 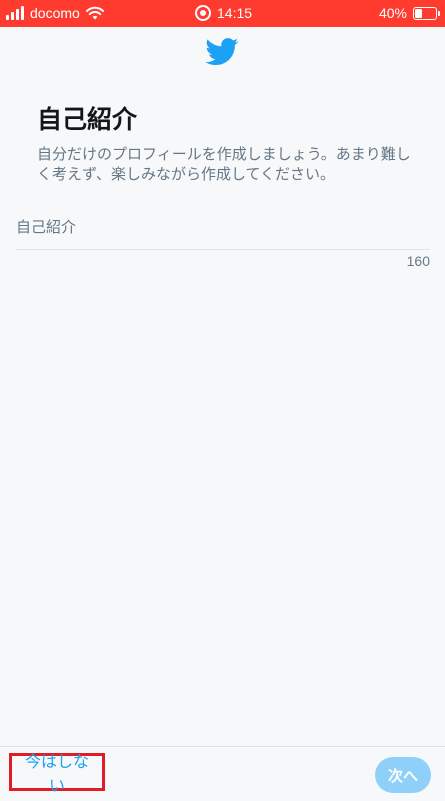 I want to click on next-button: 次へ, so click(x=403, y=775).